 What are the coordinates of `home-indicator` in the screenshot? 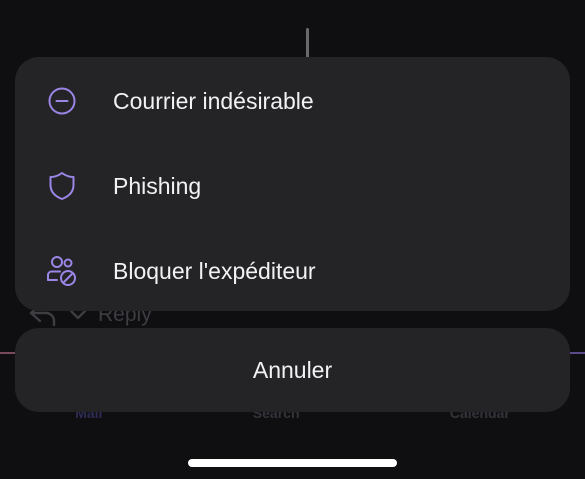 It's located at (292, 463).